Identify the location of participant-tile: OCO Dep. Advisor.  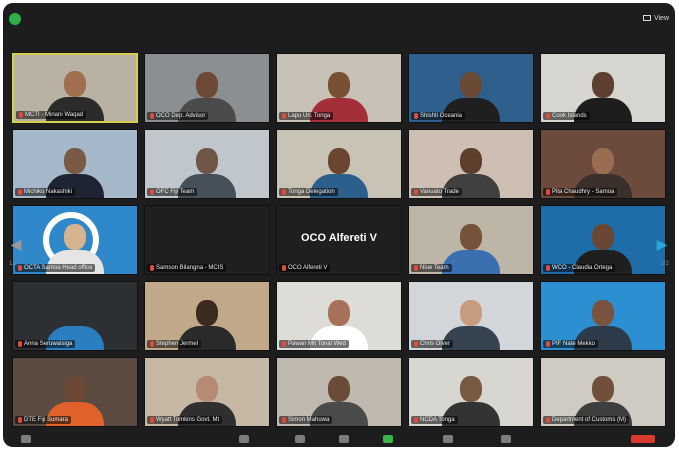
(207, 88).